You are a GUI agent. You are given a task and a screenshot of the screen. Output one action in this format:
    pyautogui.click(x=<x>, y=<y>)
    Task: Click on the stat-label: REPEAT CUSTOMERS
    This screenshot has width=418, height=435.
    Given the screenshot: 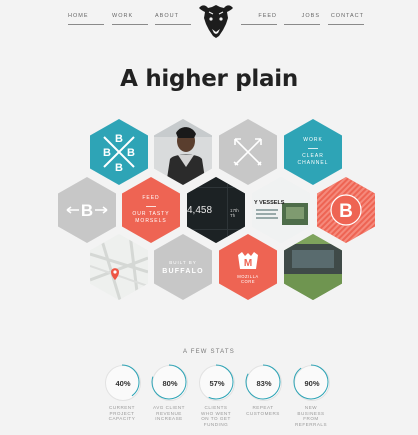 What is the action you would take?
    pyautogui.click(x=263, y=410)
    